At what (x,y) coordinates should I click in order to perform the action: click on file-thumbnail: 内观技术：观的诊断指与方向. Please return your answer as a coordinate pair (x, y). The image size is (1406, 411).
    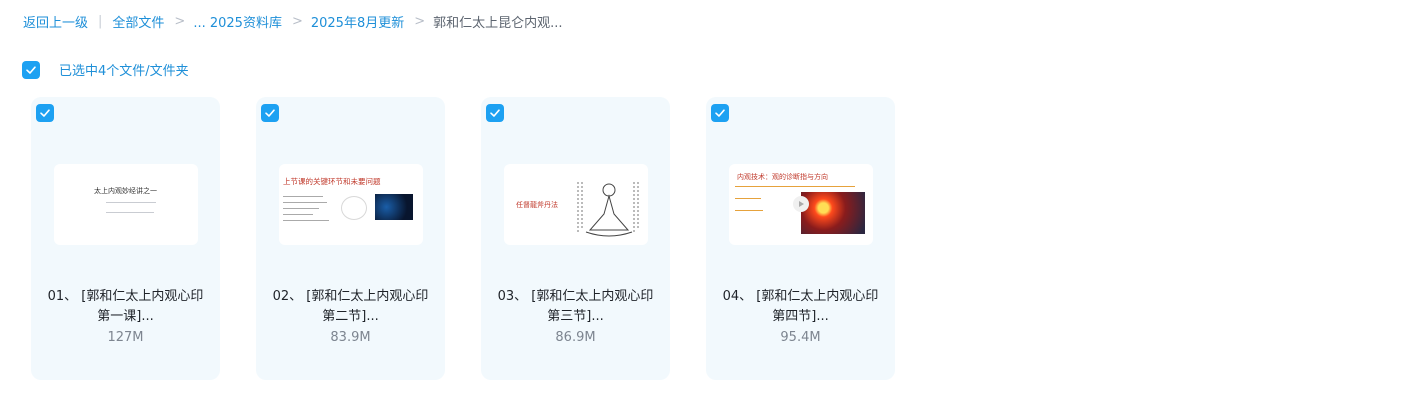
    Looking at the image, I should click on (801, 204).